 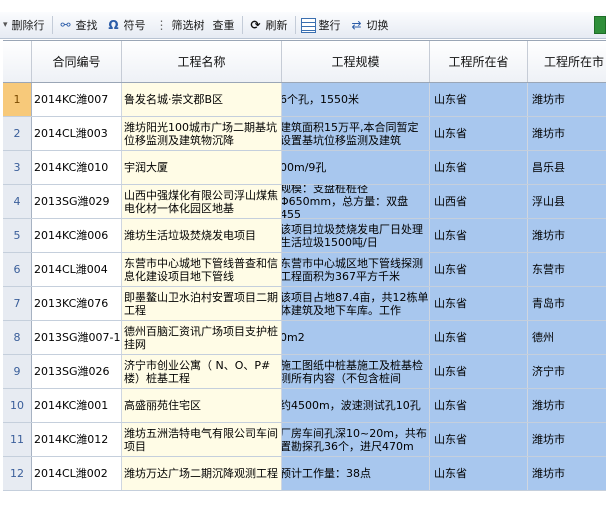 What do you see at coordinates (202, 405) in the screenshot?
I see `project-name-cell: 高盛丽苑住宅区` at bounding box center [202, 405].